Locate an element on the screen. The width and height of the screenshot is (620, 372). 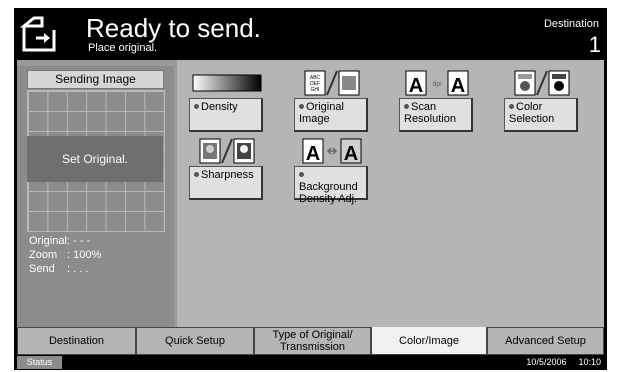
tab-color-image: Color/Image is located at coordinates (429, 341).